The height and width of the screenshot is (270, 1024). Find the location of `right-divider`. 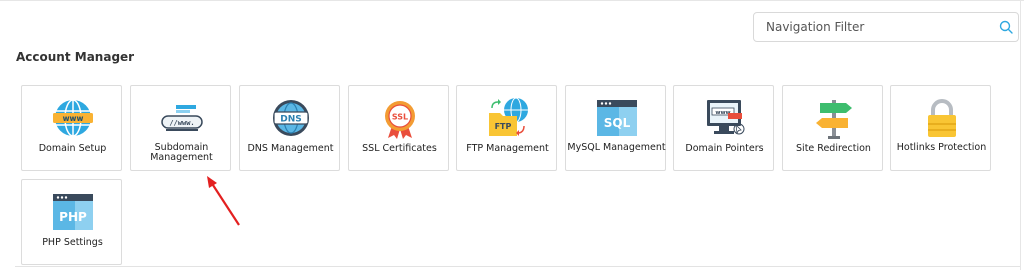

right-divider is located at coordinates (1020, 135).